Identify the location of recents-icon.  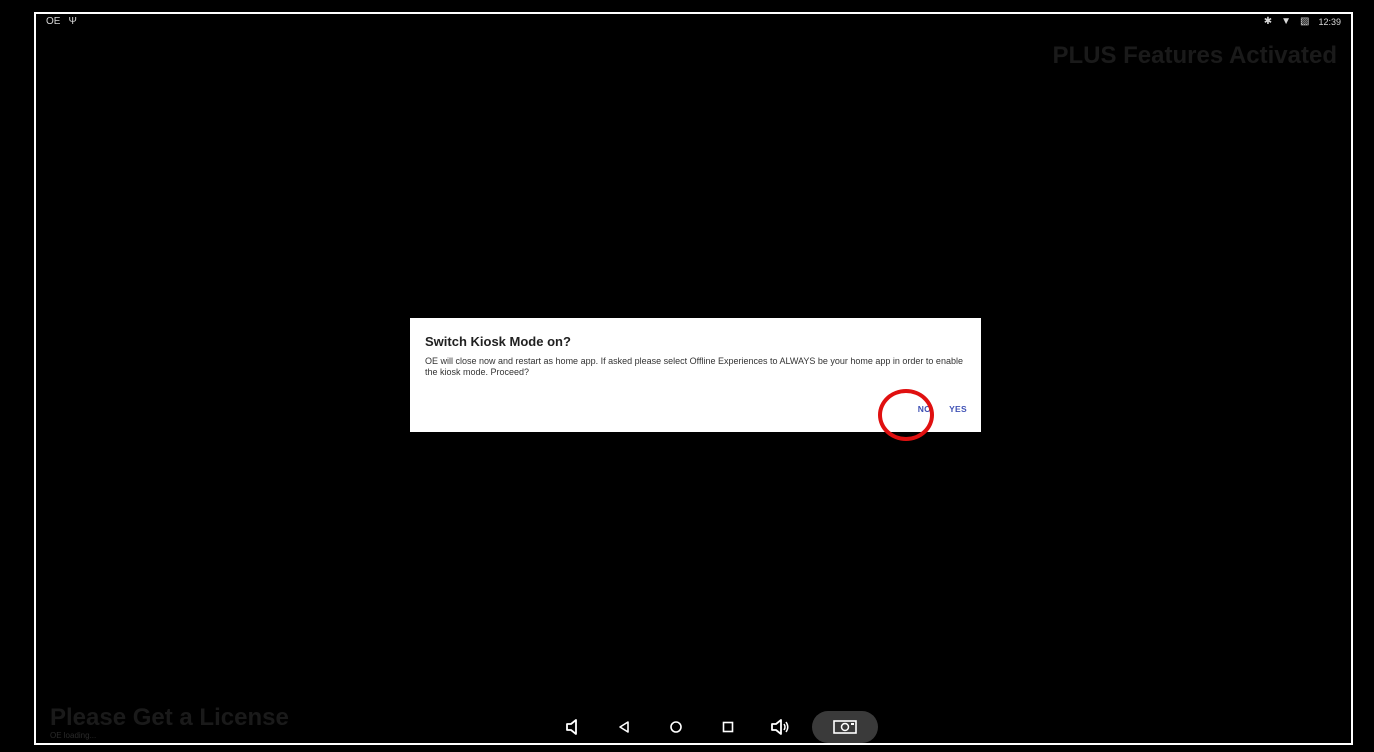
(728, 727).